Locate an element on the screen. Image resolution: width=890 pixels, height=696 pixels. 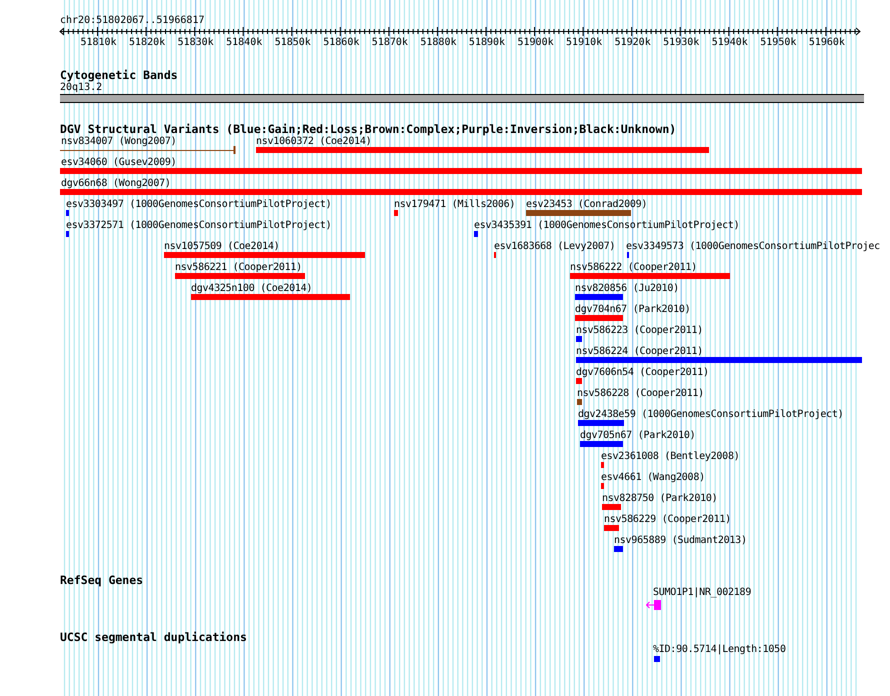
variant-label: dgv4325n100 (Coe2014) is located at coordinates (251, 288).